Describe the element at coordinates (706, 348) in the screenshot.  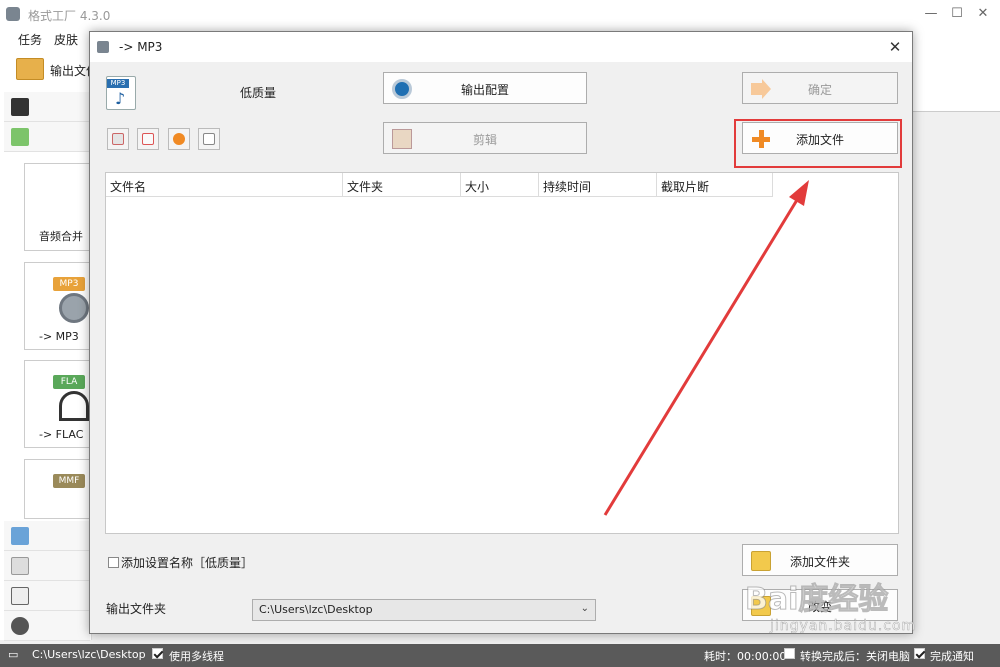
I see `annotation-arrow` at that location.